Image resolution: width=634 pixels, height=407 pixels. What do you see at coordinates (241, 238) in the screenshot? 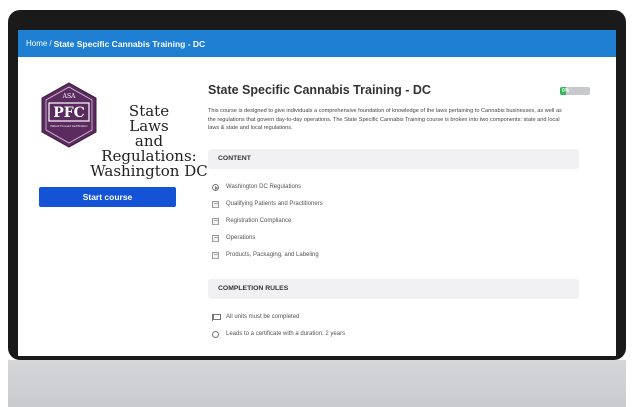
I see `unit-label: Operations` at bounding box center [241, 238].